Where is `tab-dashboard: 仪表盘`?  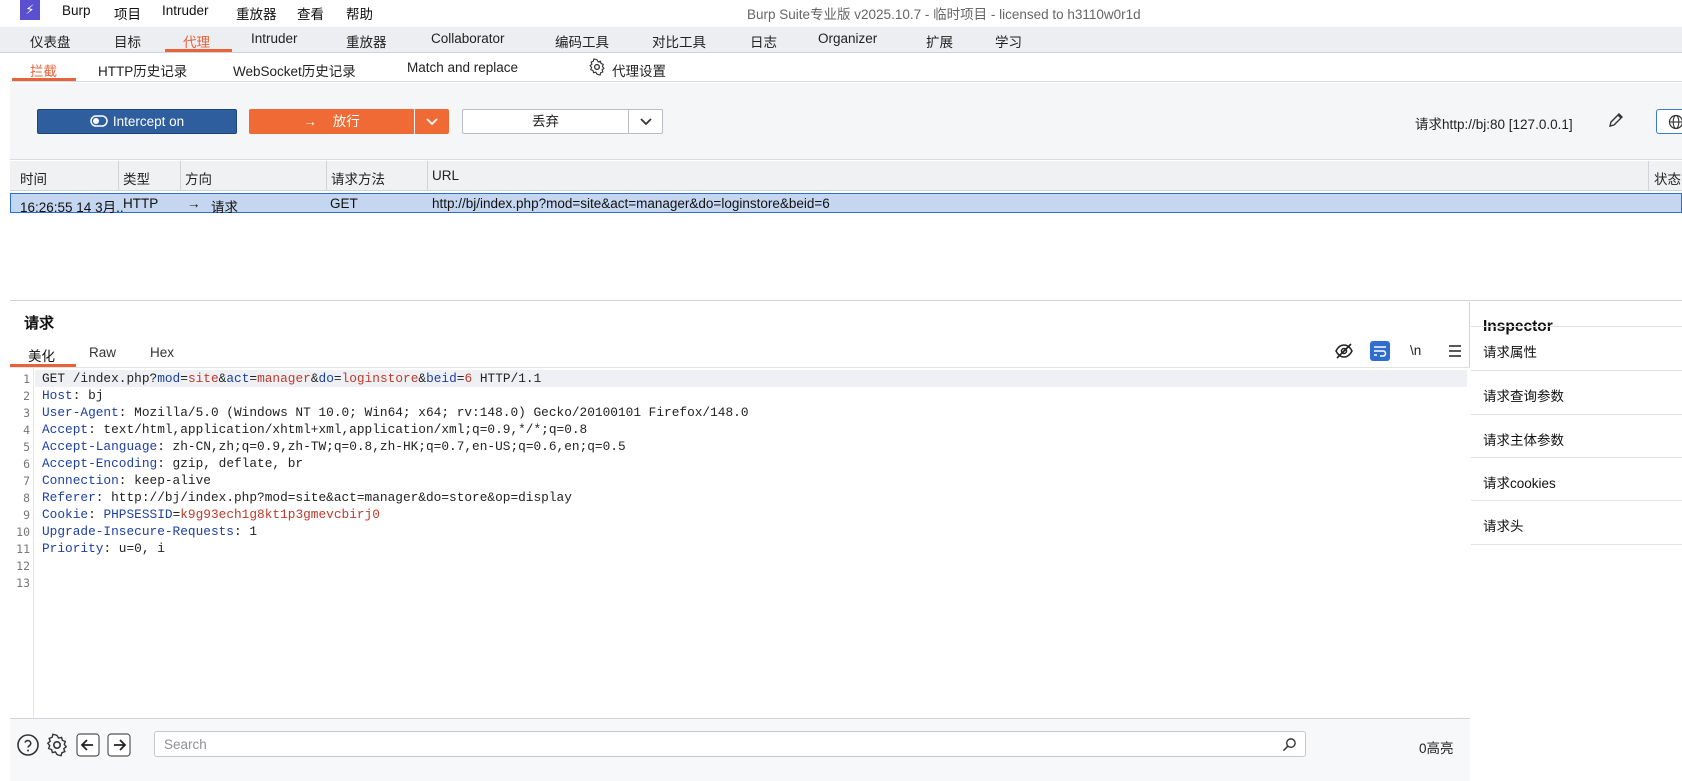
tab-dashboard: 仪表盘 is located at coordinates (50, 41).